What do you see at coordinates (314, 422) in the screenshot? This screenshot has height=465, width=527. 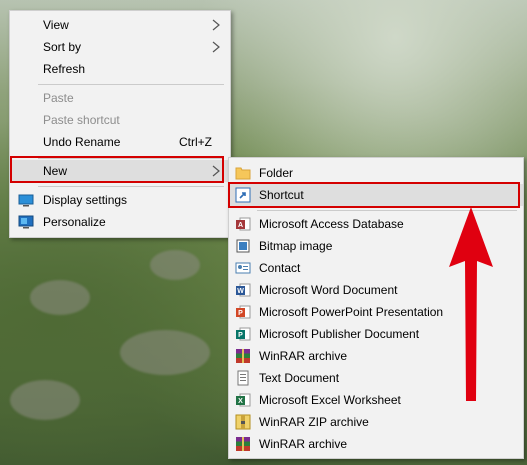 I see `submenu-item-label: WinRAR ZIP archive` at bounding box center [314, 422].